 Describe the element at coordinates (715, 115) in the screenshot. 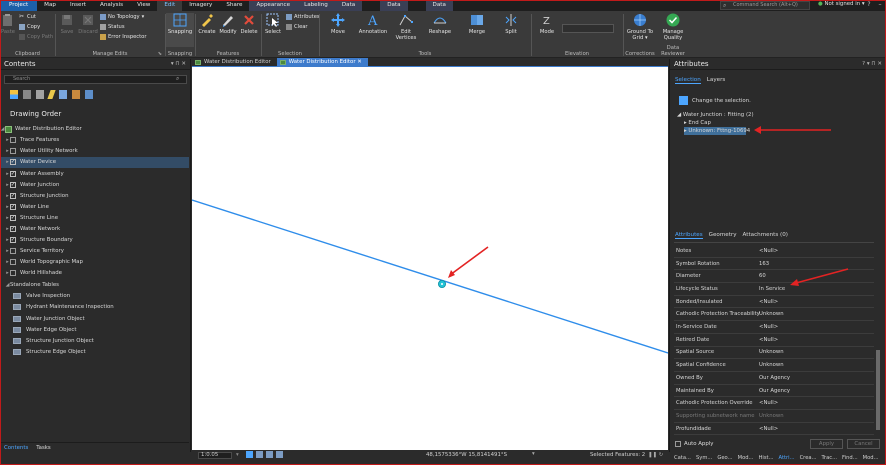

I see `tree-root-item: ◢ Water Junction : Fitting (2)` at that location.